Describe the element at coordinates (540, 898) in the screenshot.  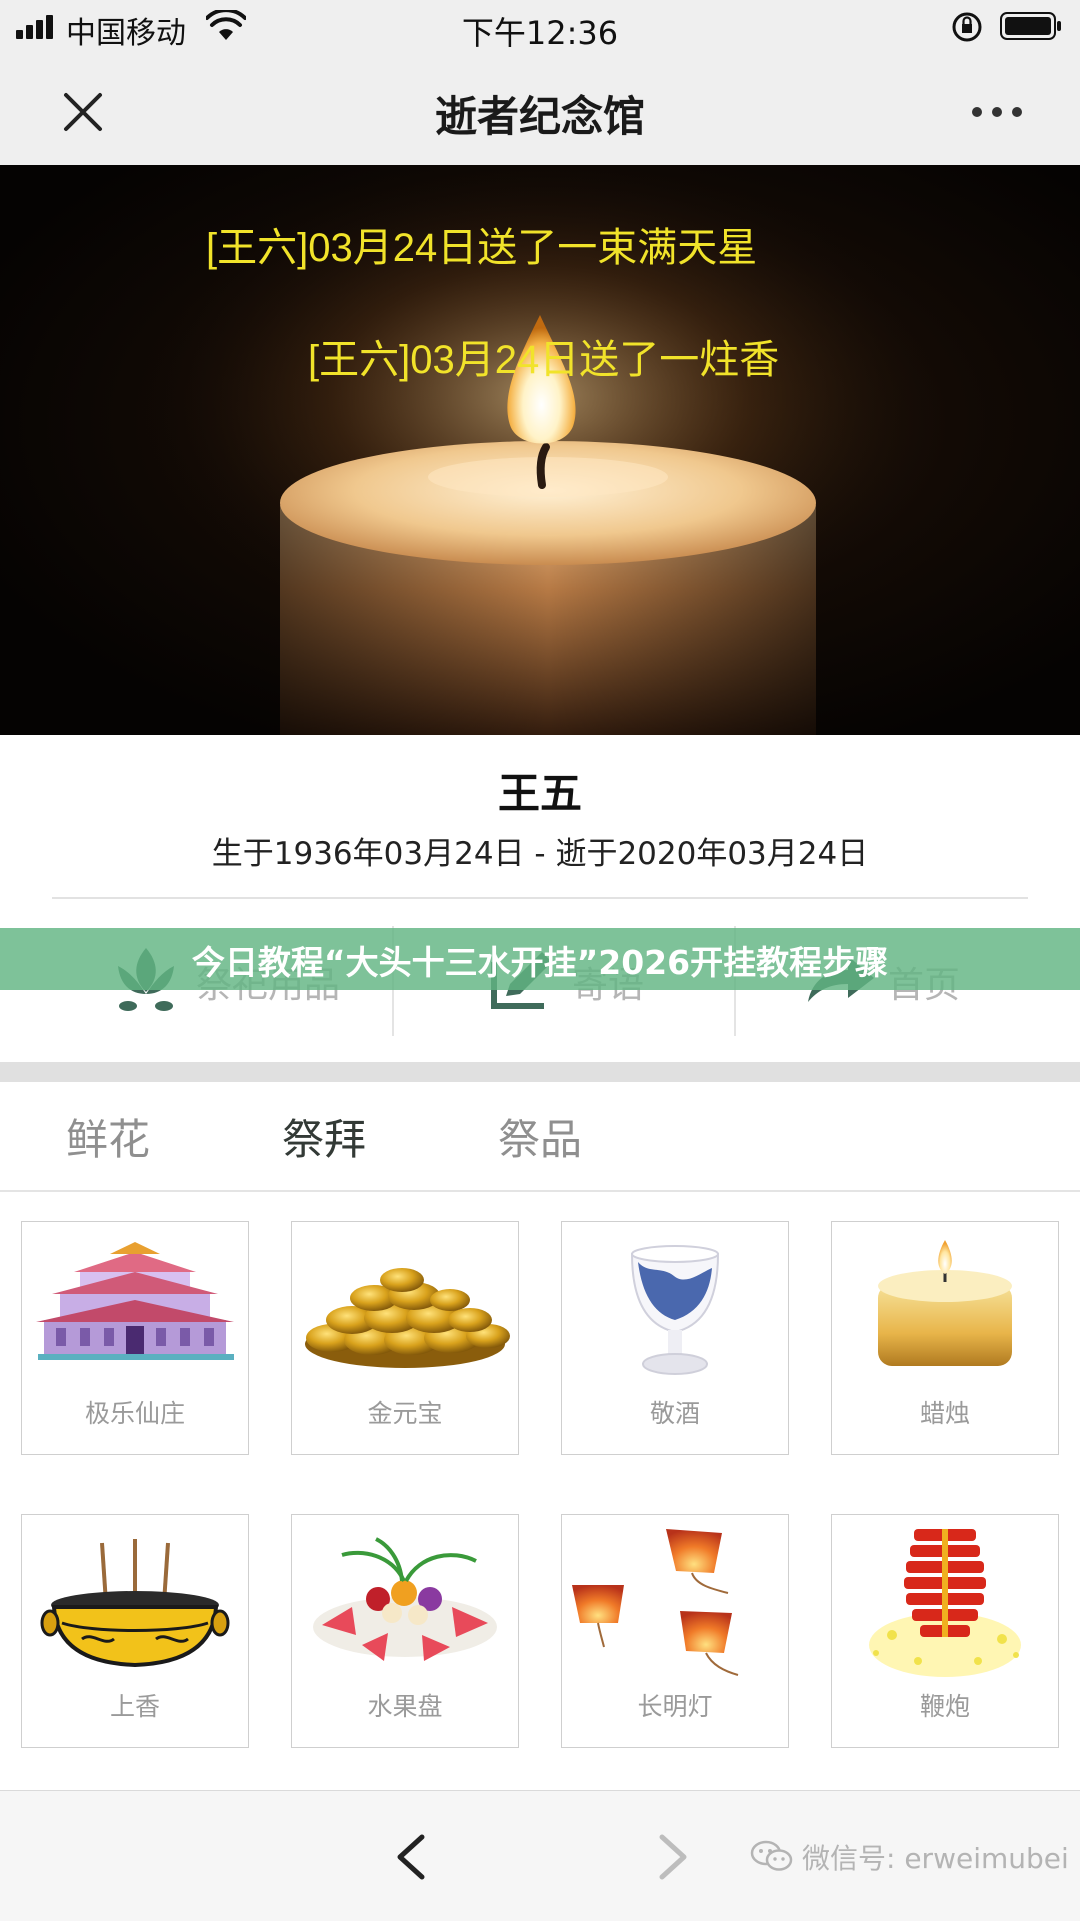
I see `divider` at that location.